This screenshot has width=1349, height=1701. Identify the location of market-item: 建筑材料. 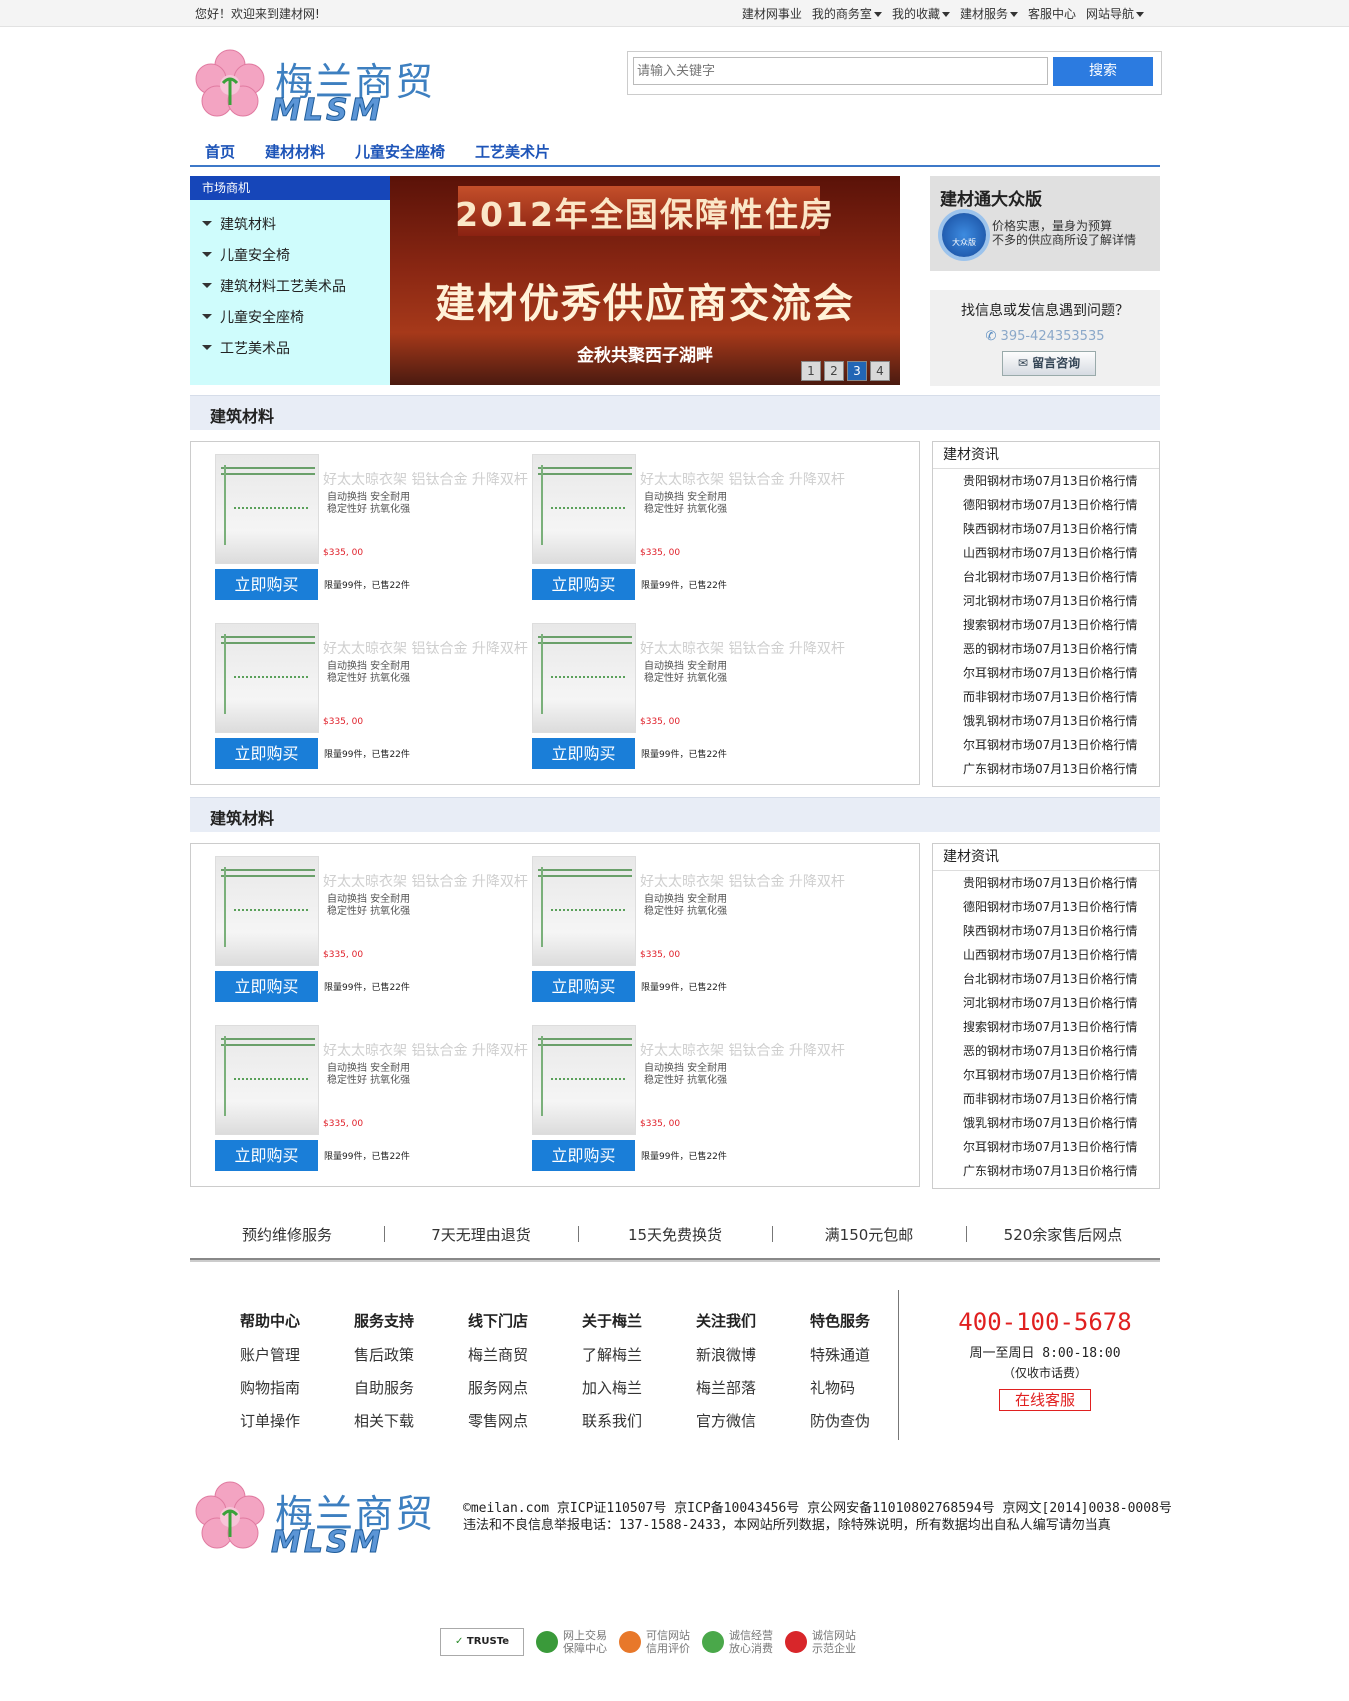
(290, 223).